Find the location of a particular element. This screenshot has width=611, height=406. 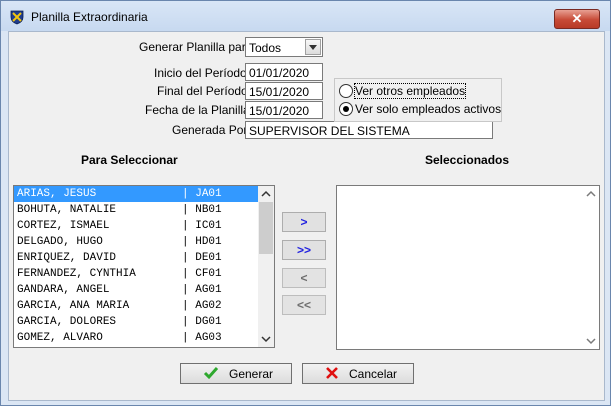

add-one-button: > is located at coordinates (304, 222).